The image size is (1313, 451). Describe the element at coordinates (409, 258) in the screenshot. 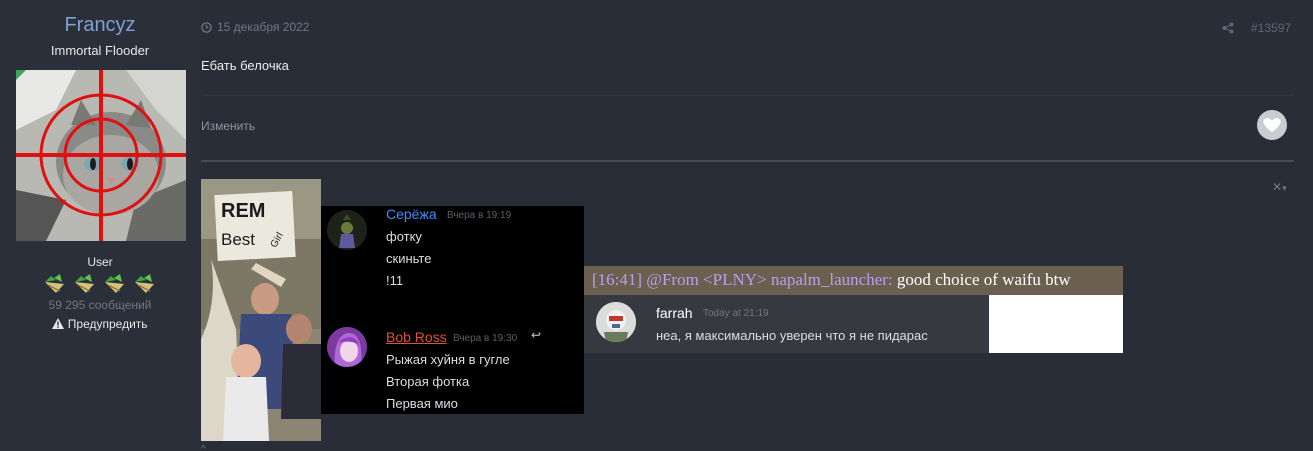

I see `message-line: скиньте` at that location.